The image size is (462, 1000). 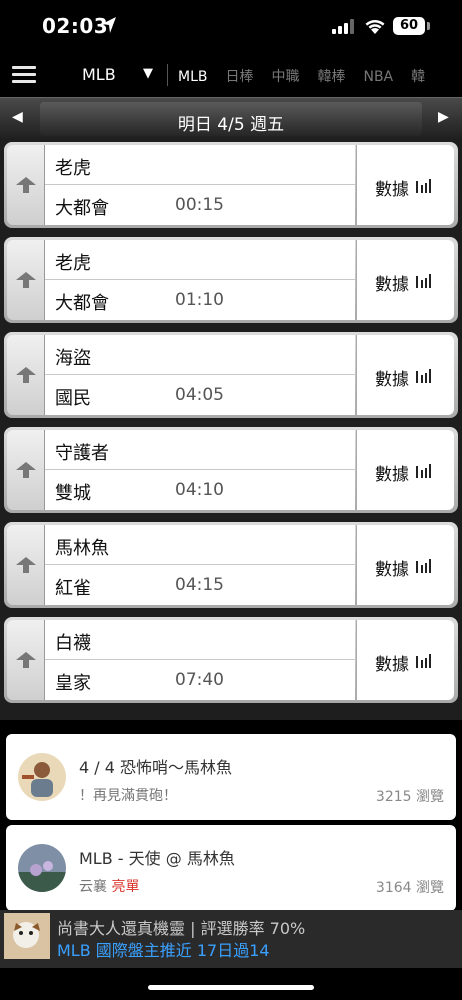 What do you see at coordinates (192, 77) in the screenshot?
I see `tab-mlb: MLB` at bounding box center [192, 77].